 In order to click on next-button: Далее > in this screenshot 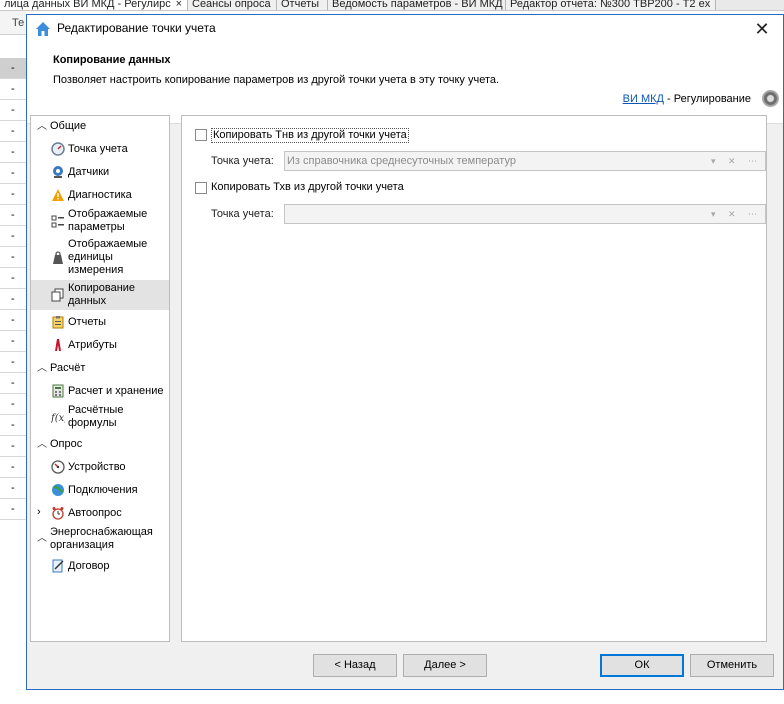, I will do `click(445, 665)`.